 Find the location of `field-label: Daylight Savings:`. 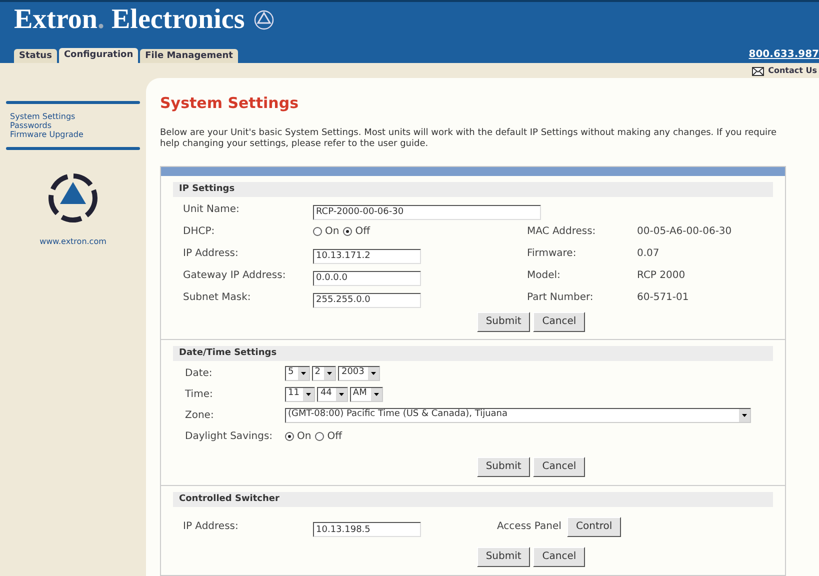

field-label: Daylight Savings: is located at coordinates (229, 437).